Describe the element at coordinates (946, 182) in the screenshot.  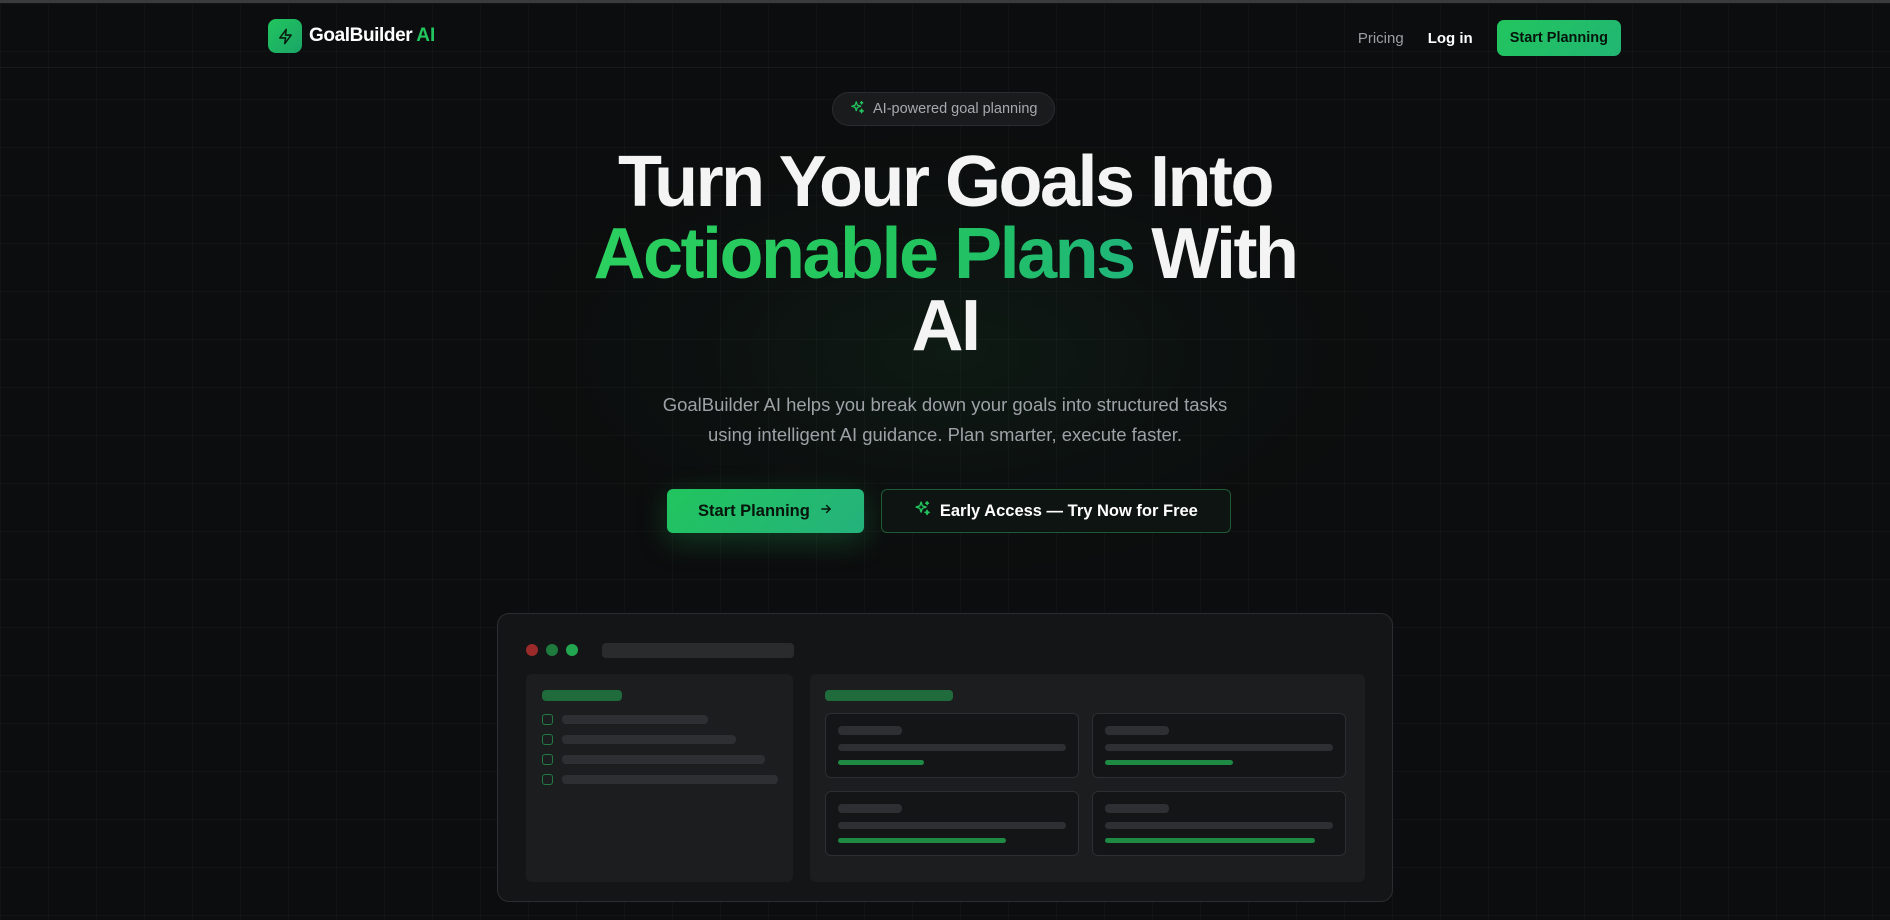
I see `headline-line-1: Turn Your Goals Into` at that location.